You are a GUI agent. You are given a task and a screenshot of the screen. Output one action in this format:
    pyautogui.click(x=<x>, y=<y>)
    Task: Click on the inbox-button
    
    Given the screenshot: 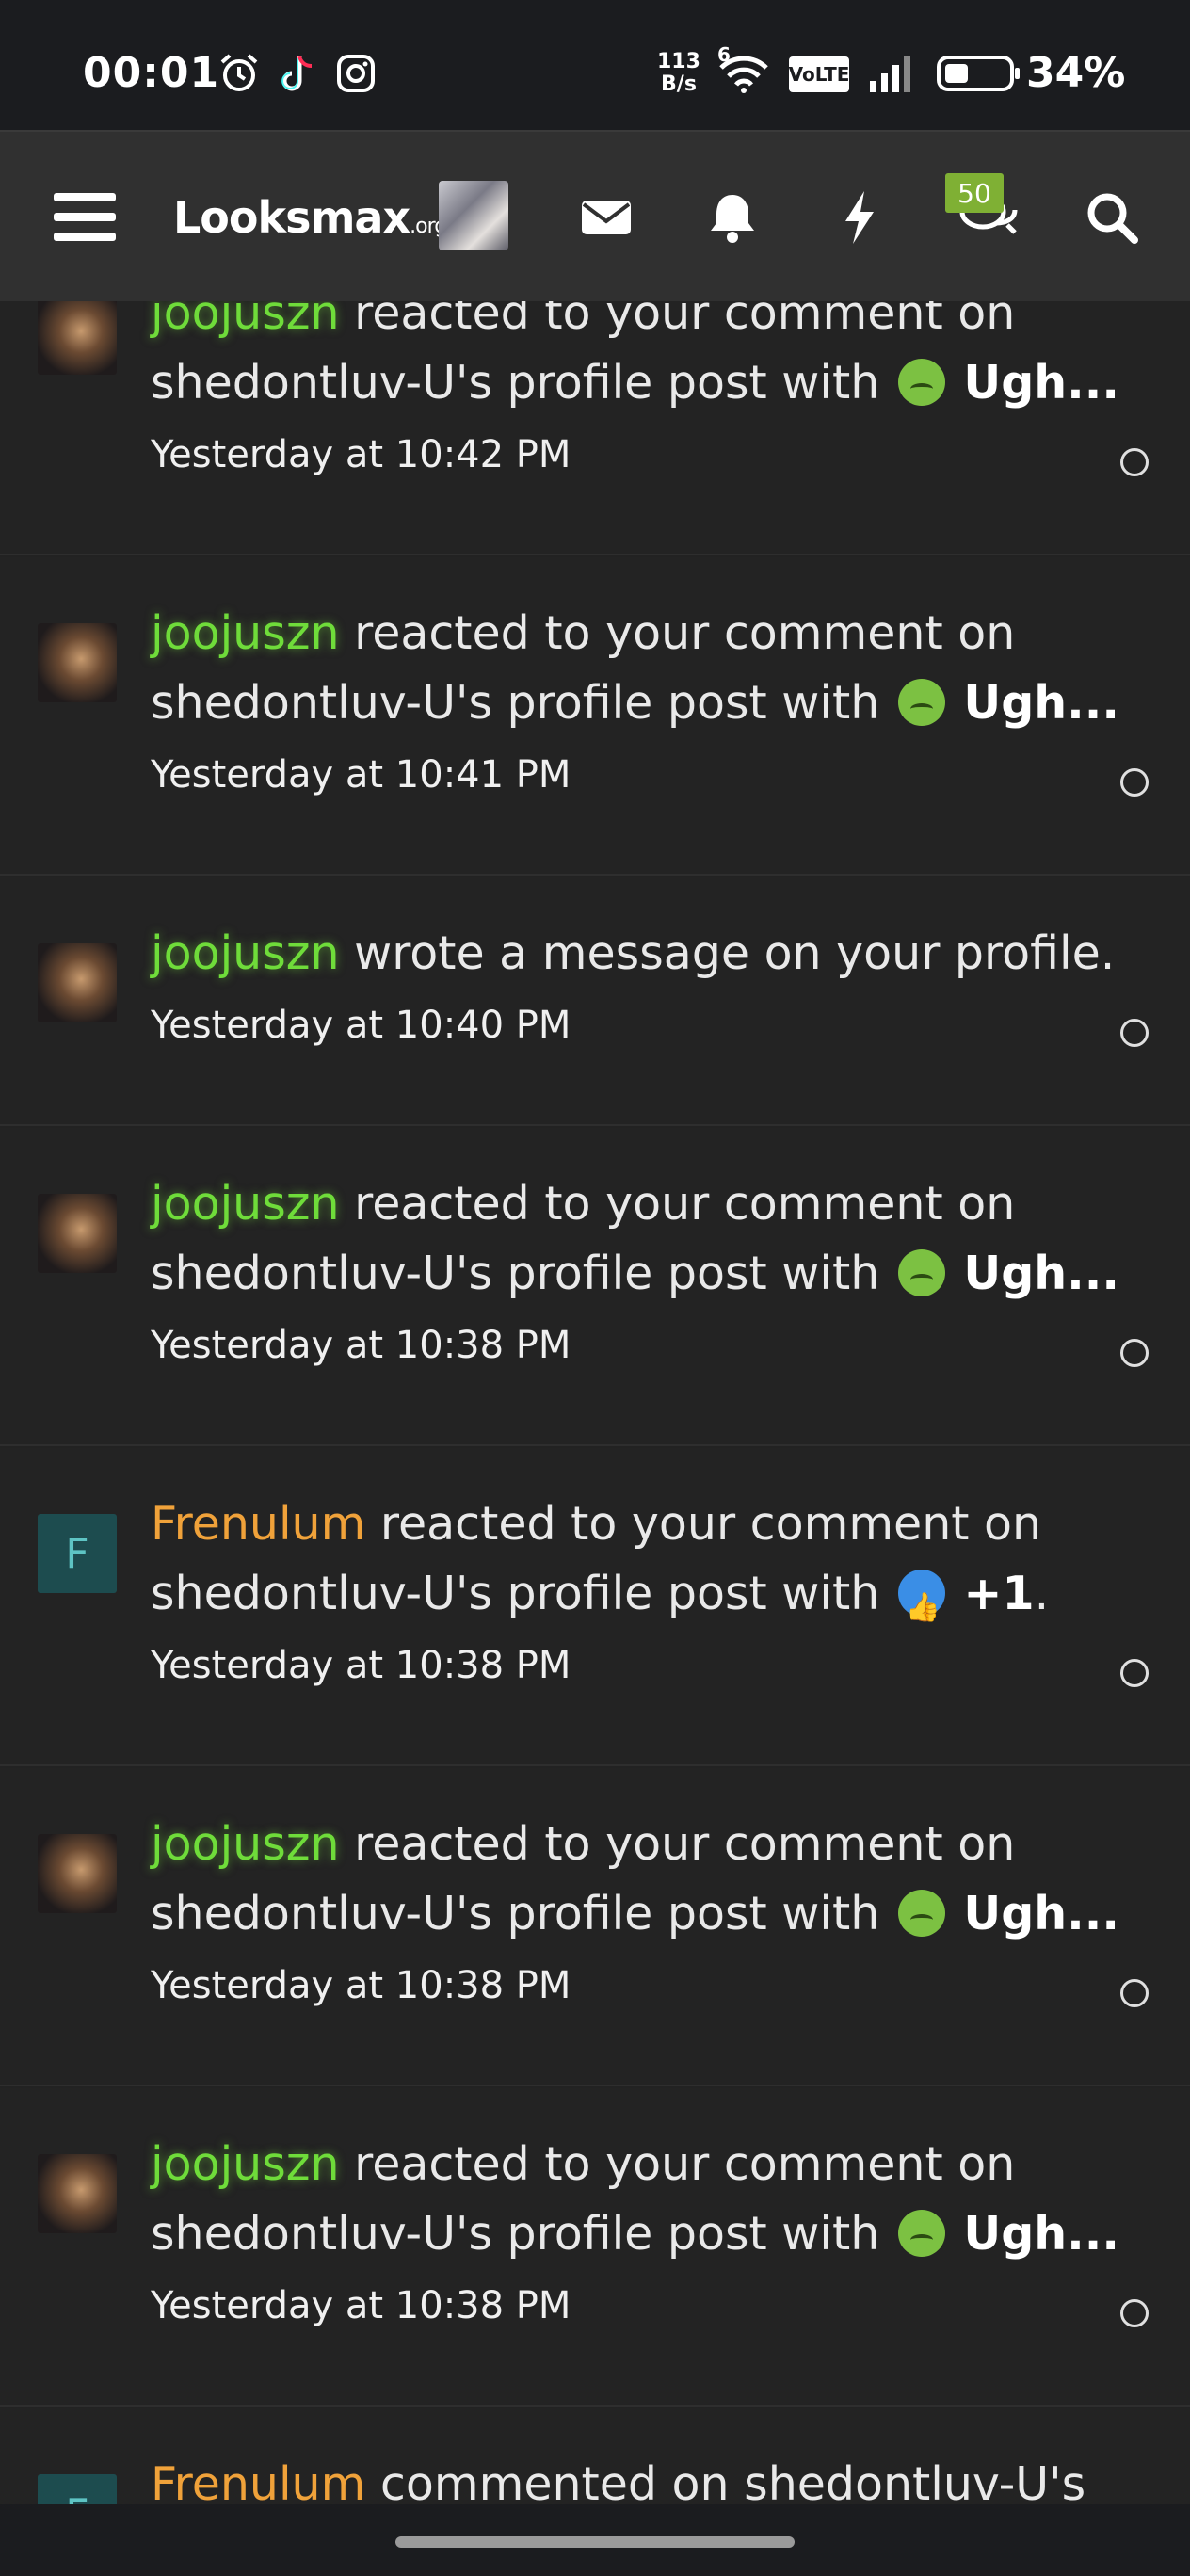 What is the action you would take?
    pyautogui.click(x=606, y=217)
    